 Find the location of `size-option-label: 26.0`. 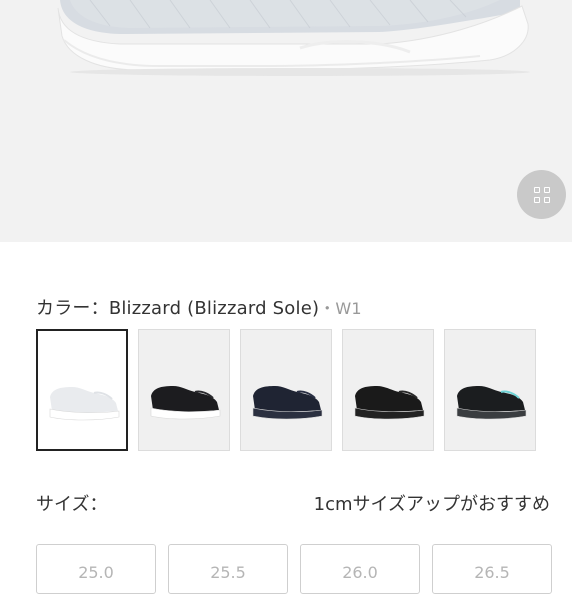

size-option-label: 26.0 is located at coordinates (360, 572).